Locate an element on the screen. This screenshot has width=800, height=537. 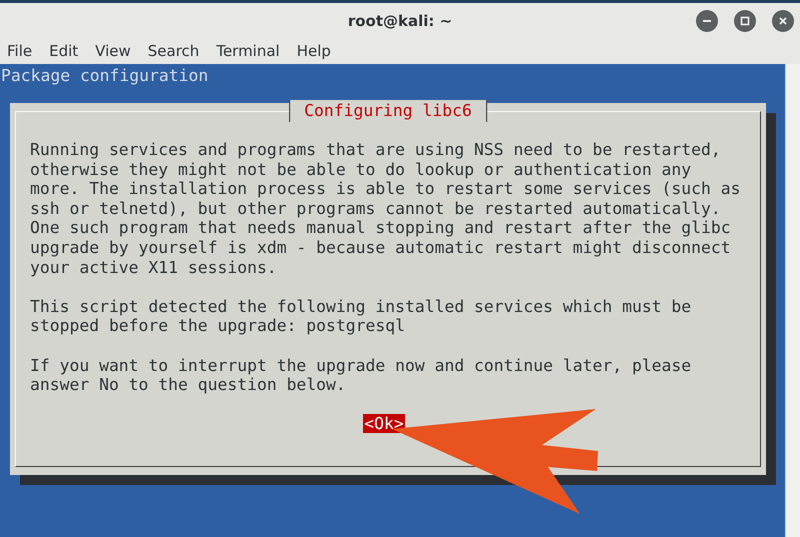
maximize-button is located at coordinates (745, 21).